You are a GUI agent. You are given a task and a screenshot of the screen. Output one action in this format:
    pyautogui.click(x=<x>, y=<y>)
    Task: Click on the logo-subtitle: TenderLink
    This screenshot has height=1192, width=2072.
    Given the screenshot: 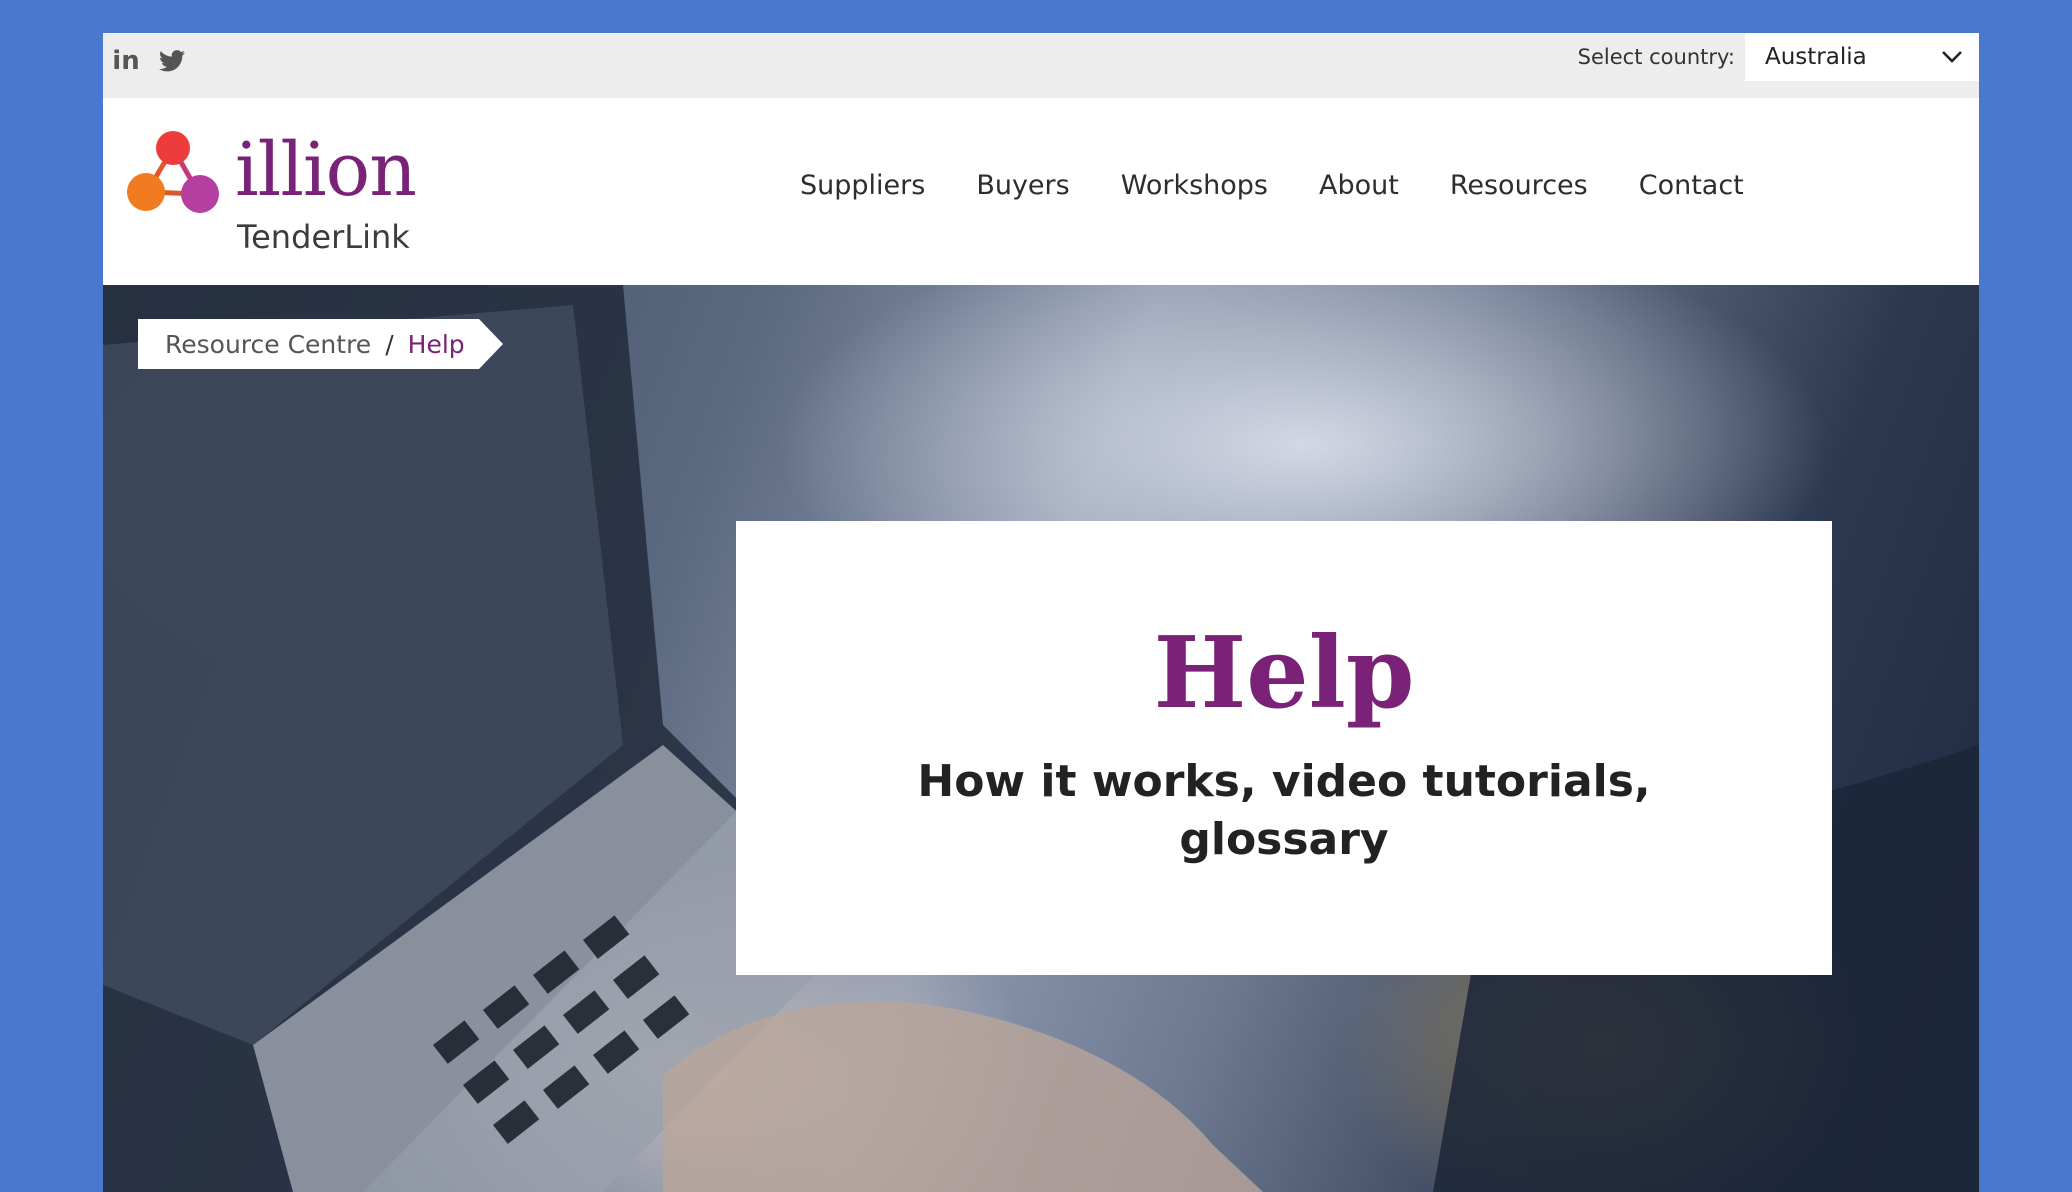 What is the action you would take?
    pyautogui.click(x=323, y=237)
    